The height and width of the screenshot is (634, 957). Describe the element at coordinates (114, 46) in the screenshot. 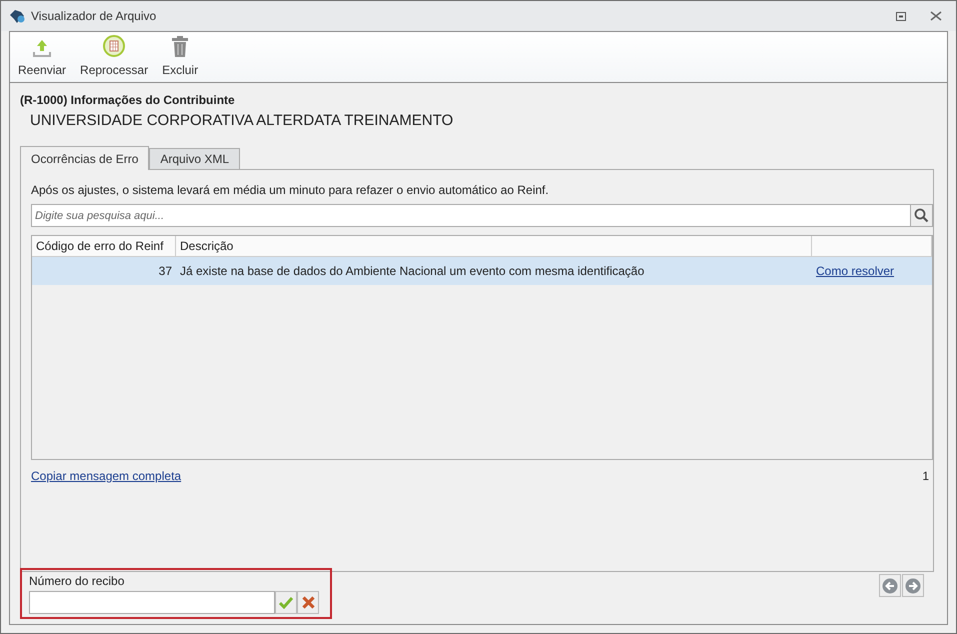

I see `calculator-refresh-icon` at that location.